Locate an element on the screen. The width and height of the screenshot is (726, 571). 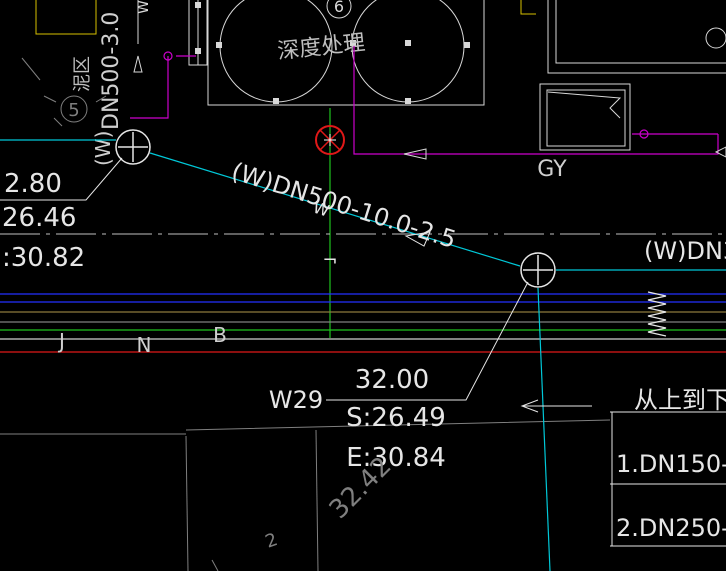
left-vertical-code: (W) is located at coordinates (103, 148).